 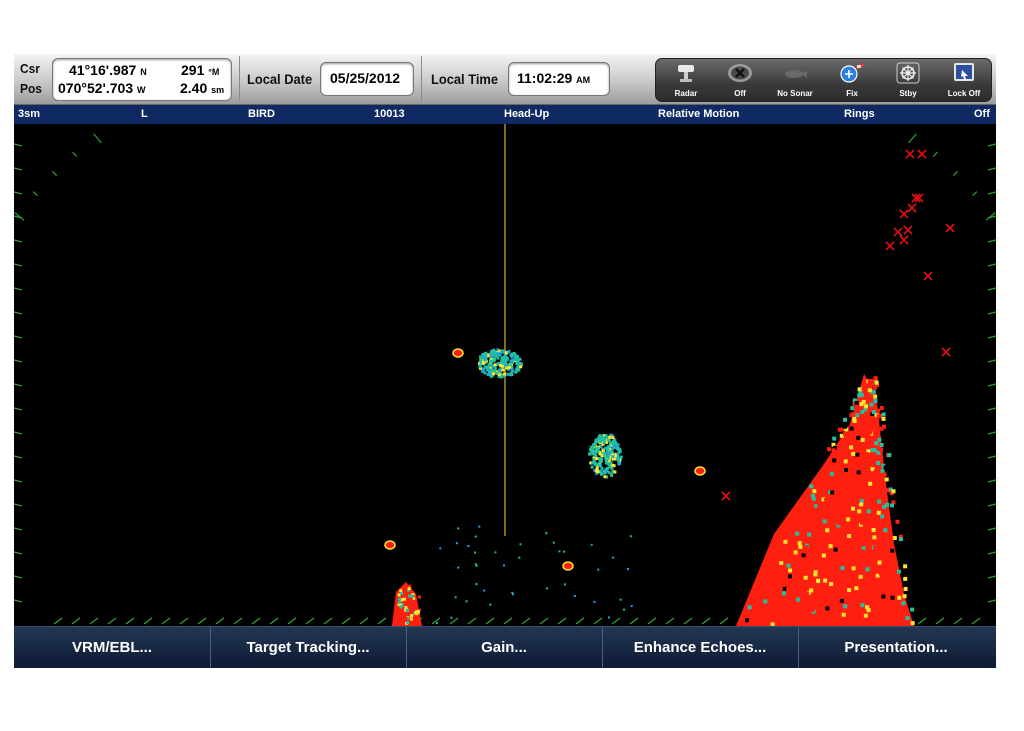 I want to click on standby-button-label: Stby, so click(x=908, y=93).